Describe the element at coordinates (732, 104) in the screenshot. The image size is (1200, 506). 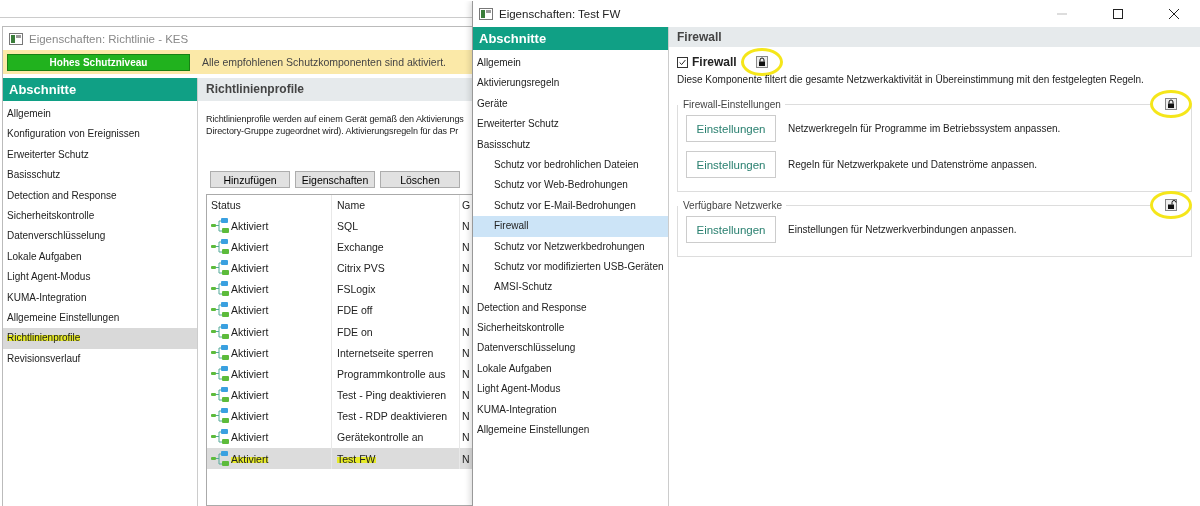
I see `group-title: Firewall-Einstellungen` at that location.